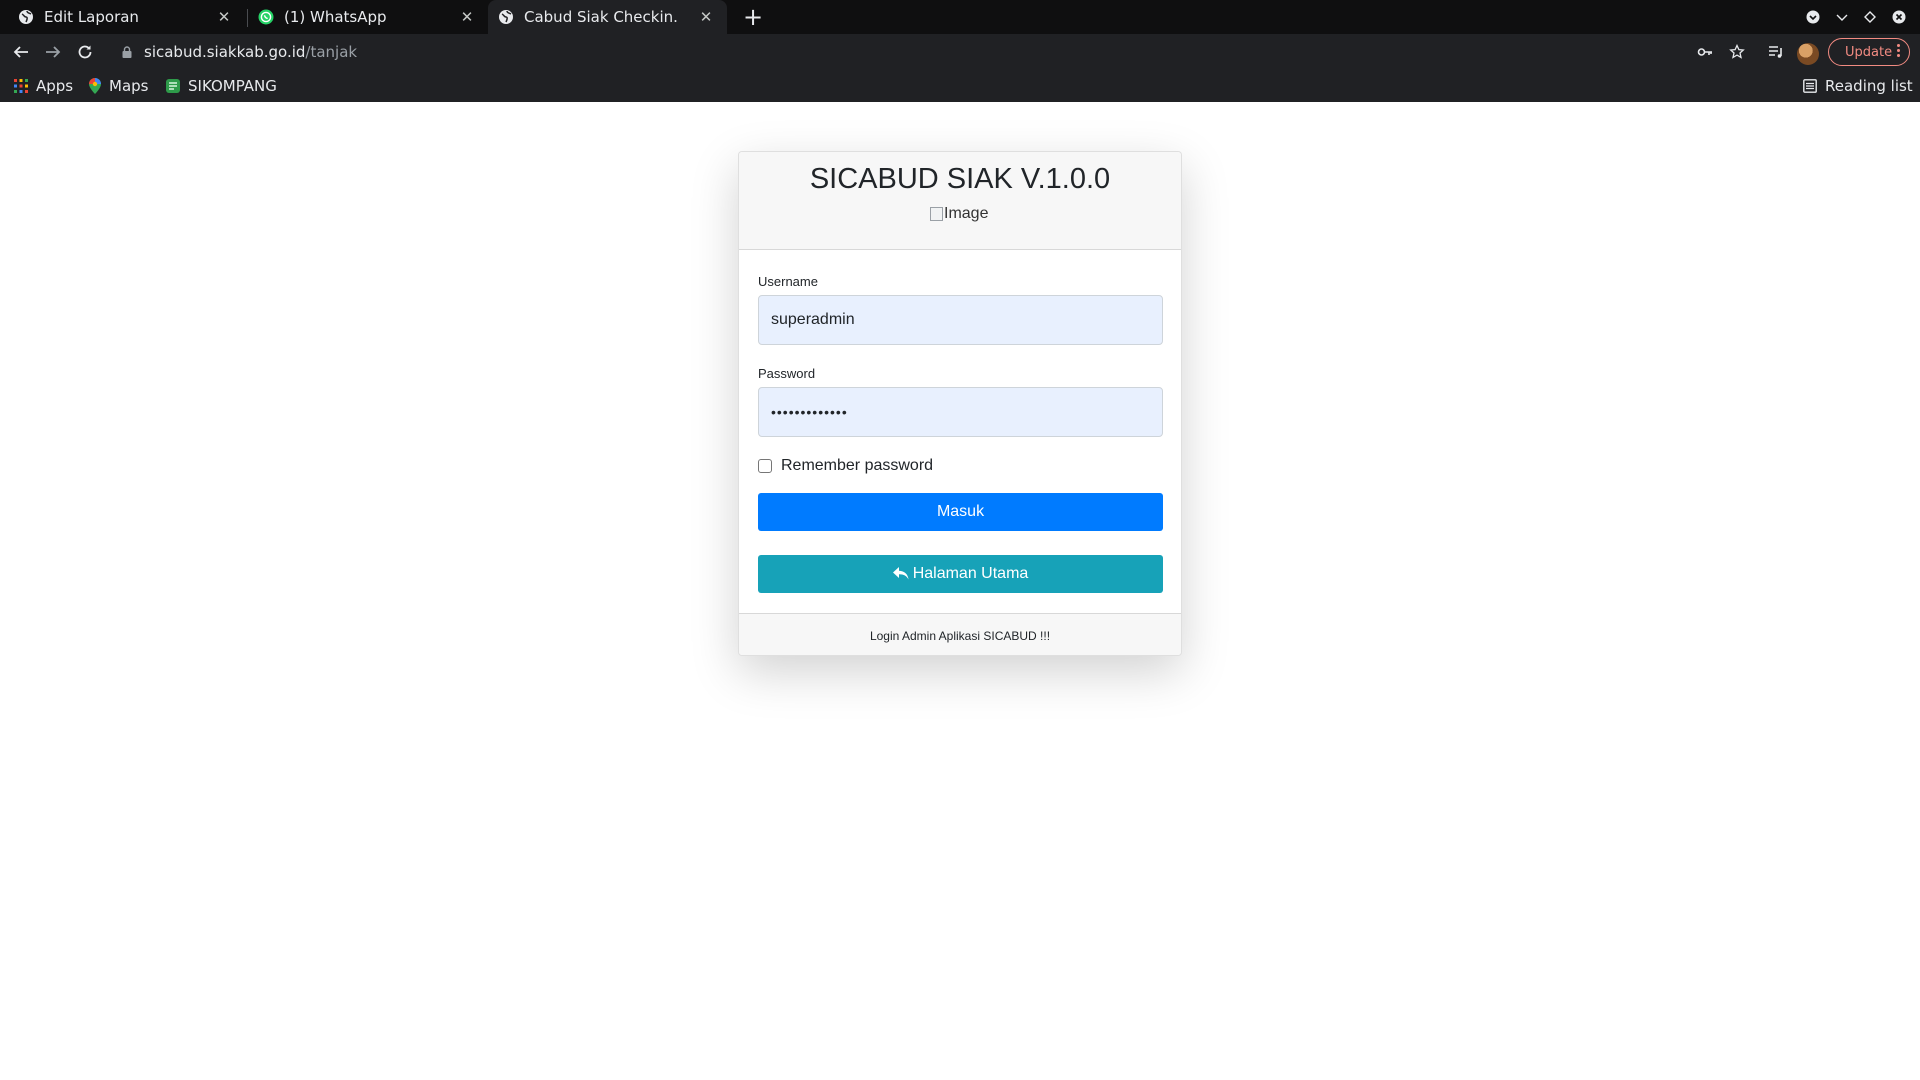  Describe the element at coordinates (91, 17) in the screenshot. I see `tab-title: Edit Laporan` at that location.